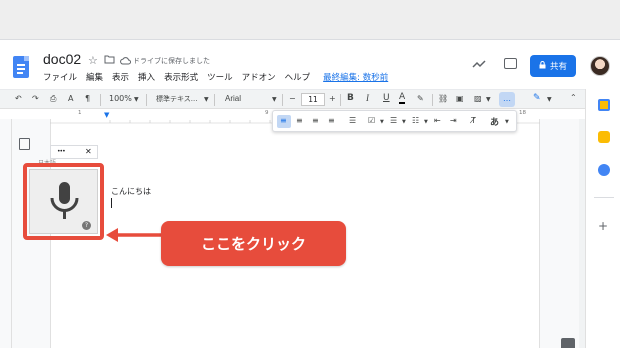 Image resolution: width=620 pixels, height=348 pixels. I want to click on align-center-icon: ≡, so click(299, 120).